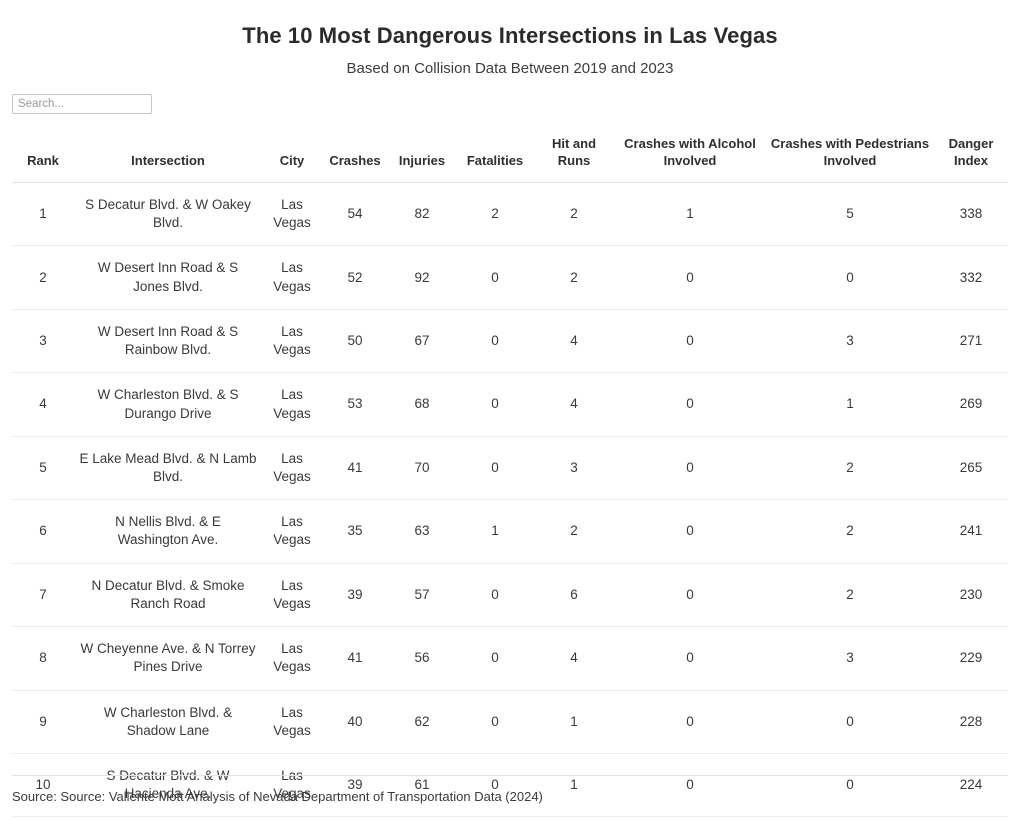  Describe the element at coordinates (574, 468) in the screenshot. I see `cell-hit-and-runs: 3` at that location.